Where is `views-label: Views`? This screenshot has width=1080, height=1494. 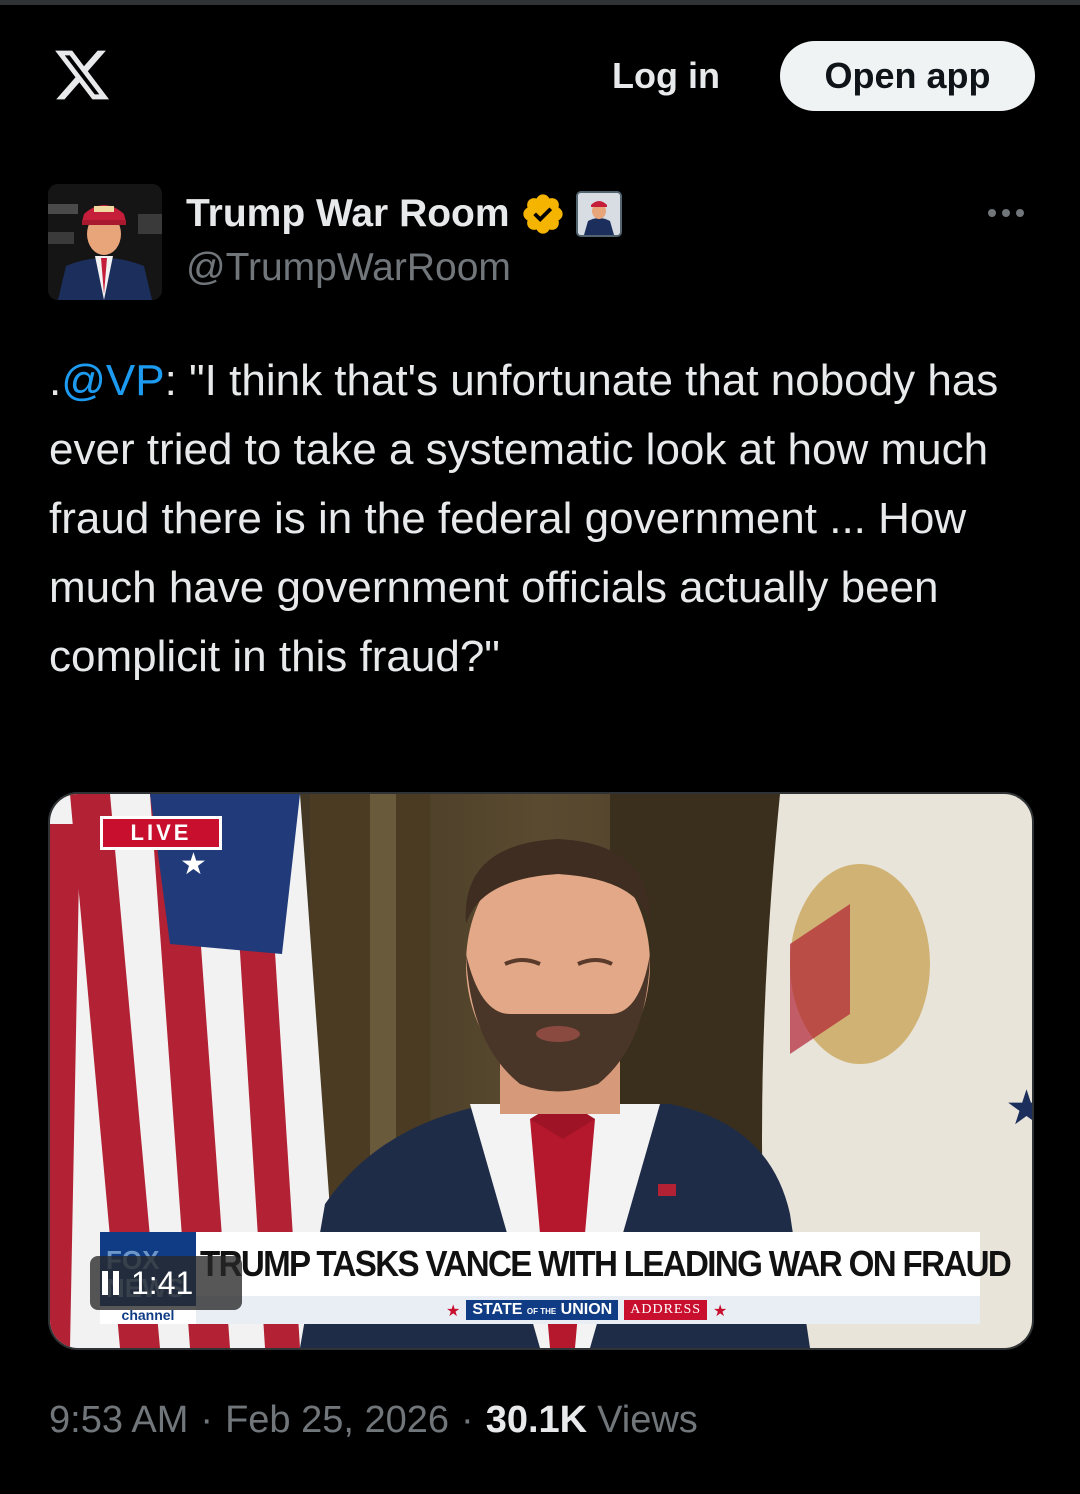
views-label: Views is located at coordinates (647, 1419).